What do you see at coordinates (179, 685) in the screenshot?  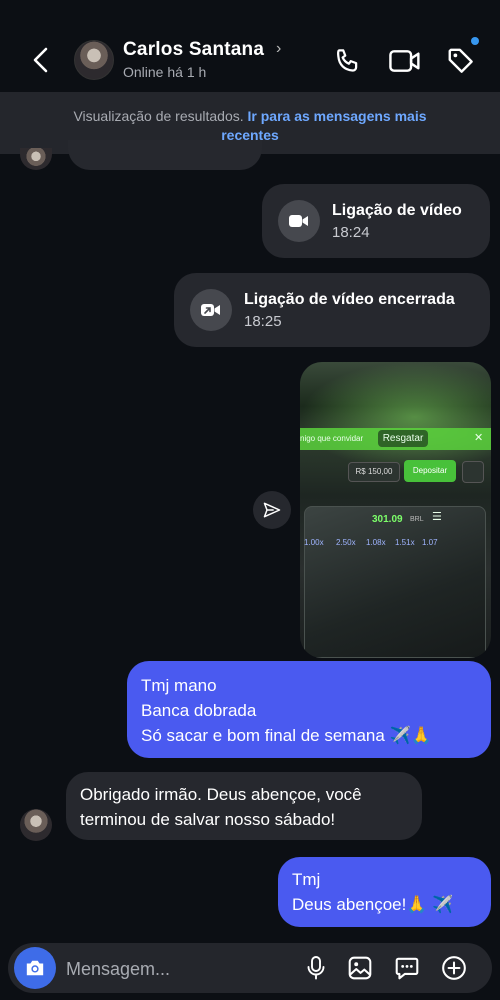 I see `message-line: Tmj mano` at bounding box center [179, 685].